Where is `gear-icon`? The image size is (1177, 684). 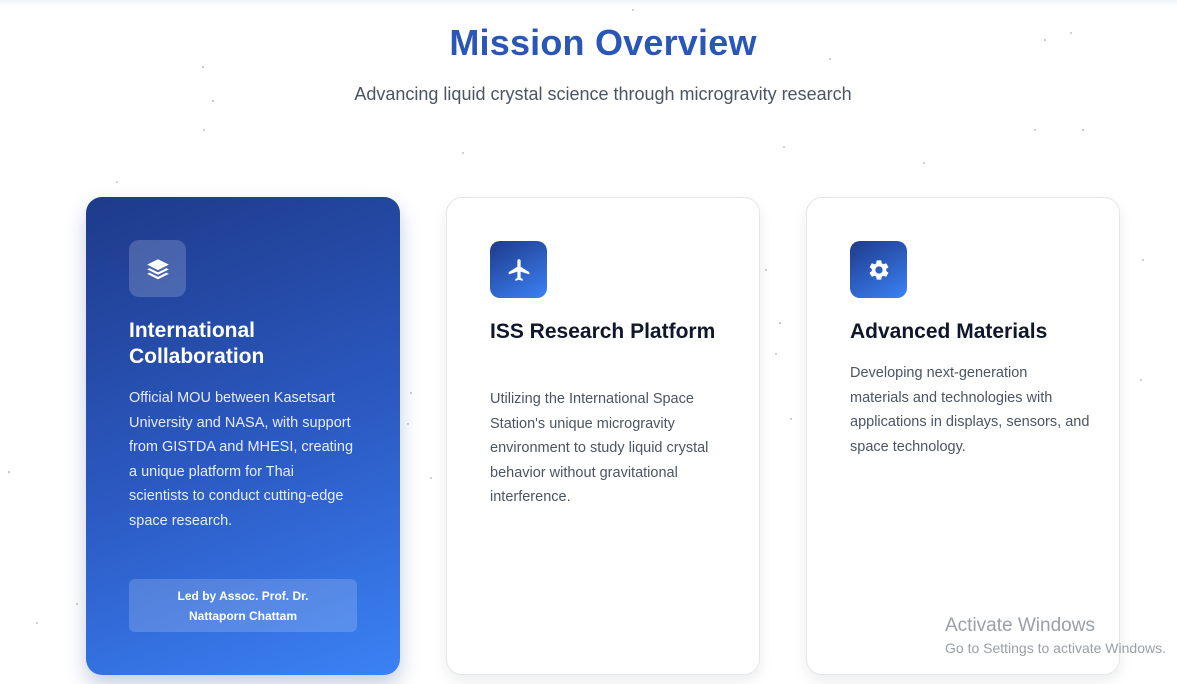 gear-icon is located at coordinates (878, 269).